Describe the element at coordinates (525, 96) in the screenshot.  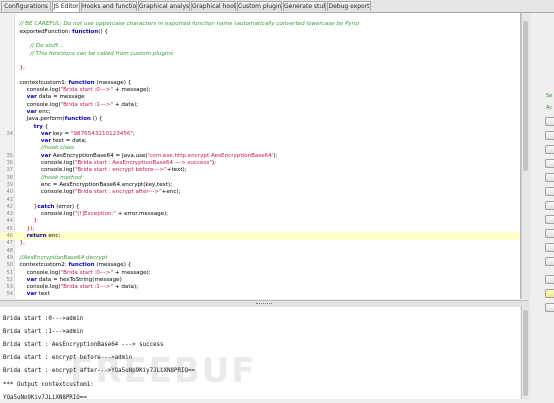
I see `editor-scroll-thumb` at that location.